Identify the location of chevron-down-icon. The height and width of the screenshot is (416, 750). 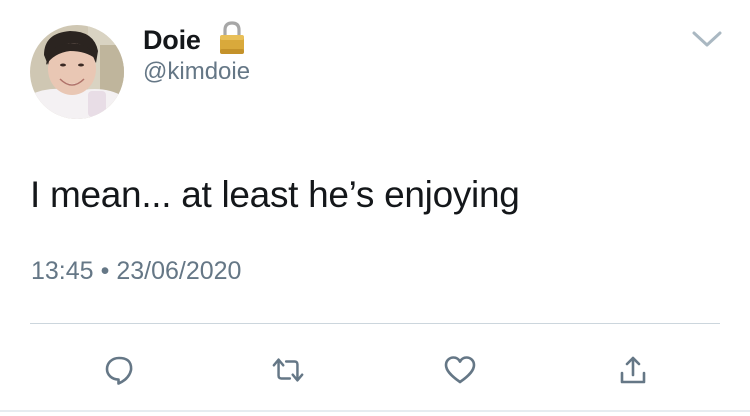
(707, 39).